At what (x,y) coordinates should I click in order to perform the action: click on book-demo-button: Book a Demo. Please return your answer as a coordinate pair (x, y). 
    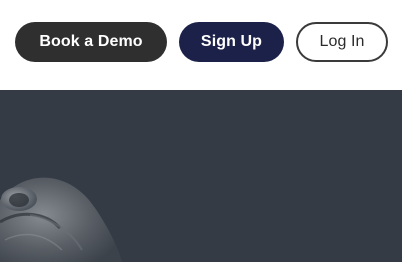
    Looking at the image, I should click on (91, 42).